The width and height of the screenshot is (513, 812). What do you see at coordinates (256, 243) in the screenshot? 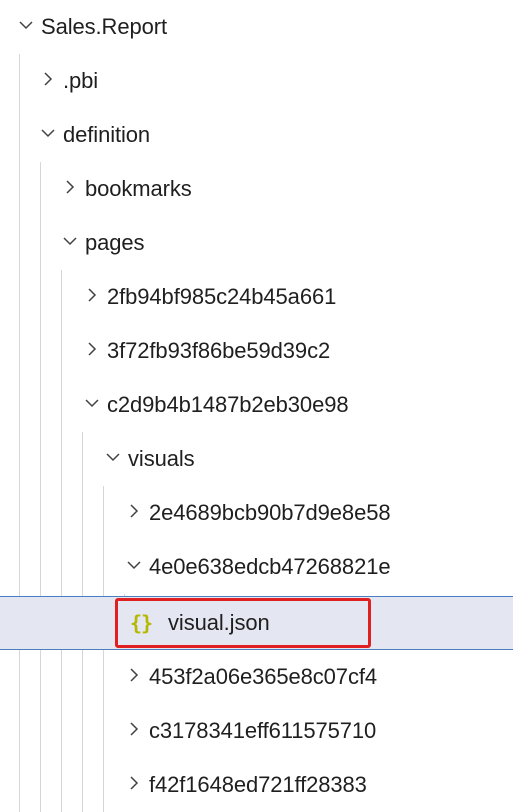
I see `tree-item-pages: pages` at bounding box center [256, 243].